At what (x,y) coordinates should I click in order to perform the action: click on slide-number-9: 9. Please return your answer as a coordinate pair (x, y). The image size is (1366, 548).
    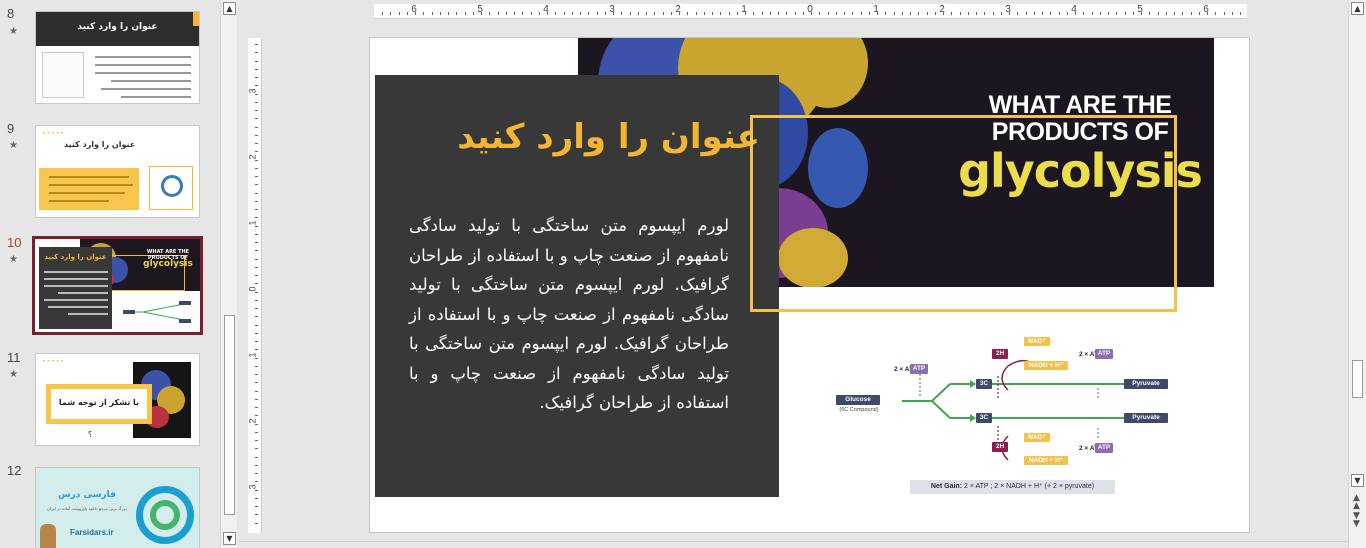
    Looking at the image, I should click on (11, 128).